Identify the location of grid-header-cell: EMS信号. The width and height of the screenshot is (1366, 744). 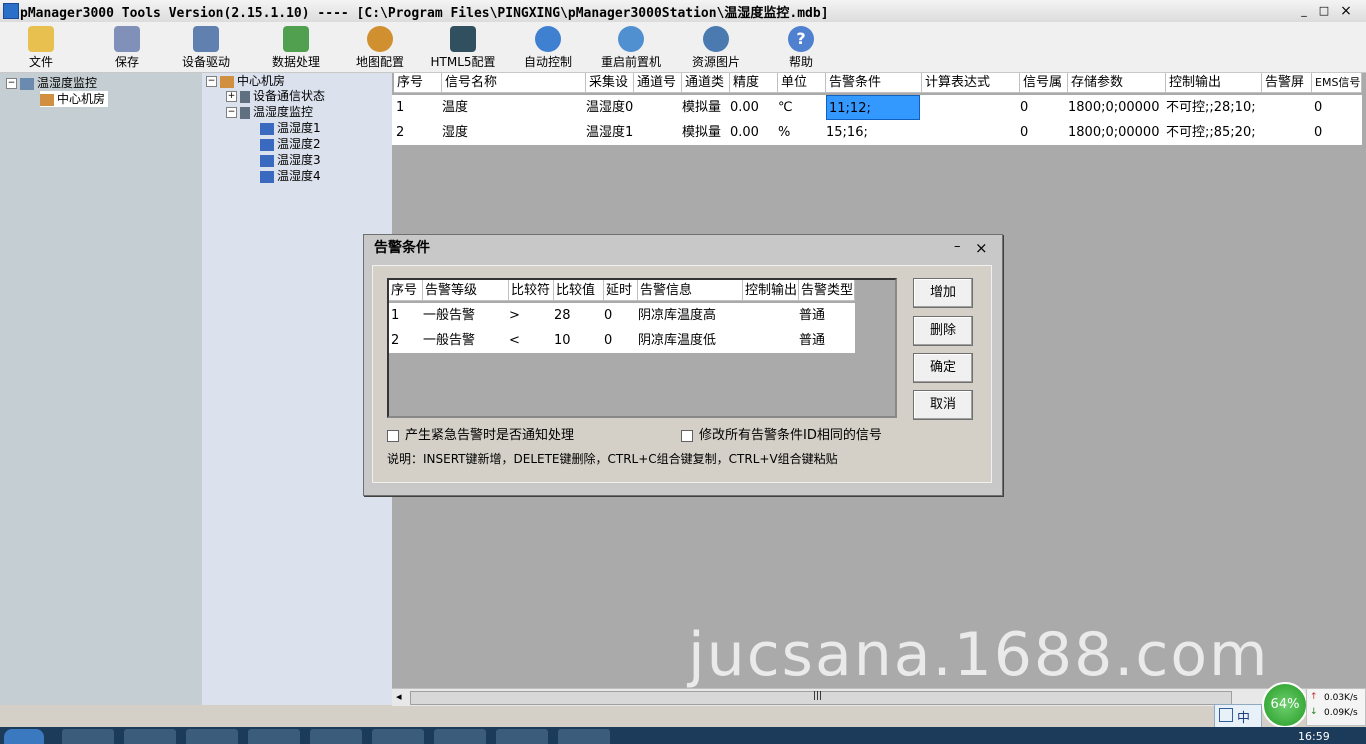
(1337, 83).